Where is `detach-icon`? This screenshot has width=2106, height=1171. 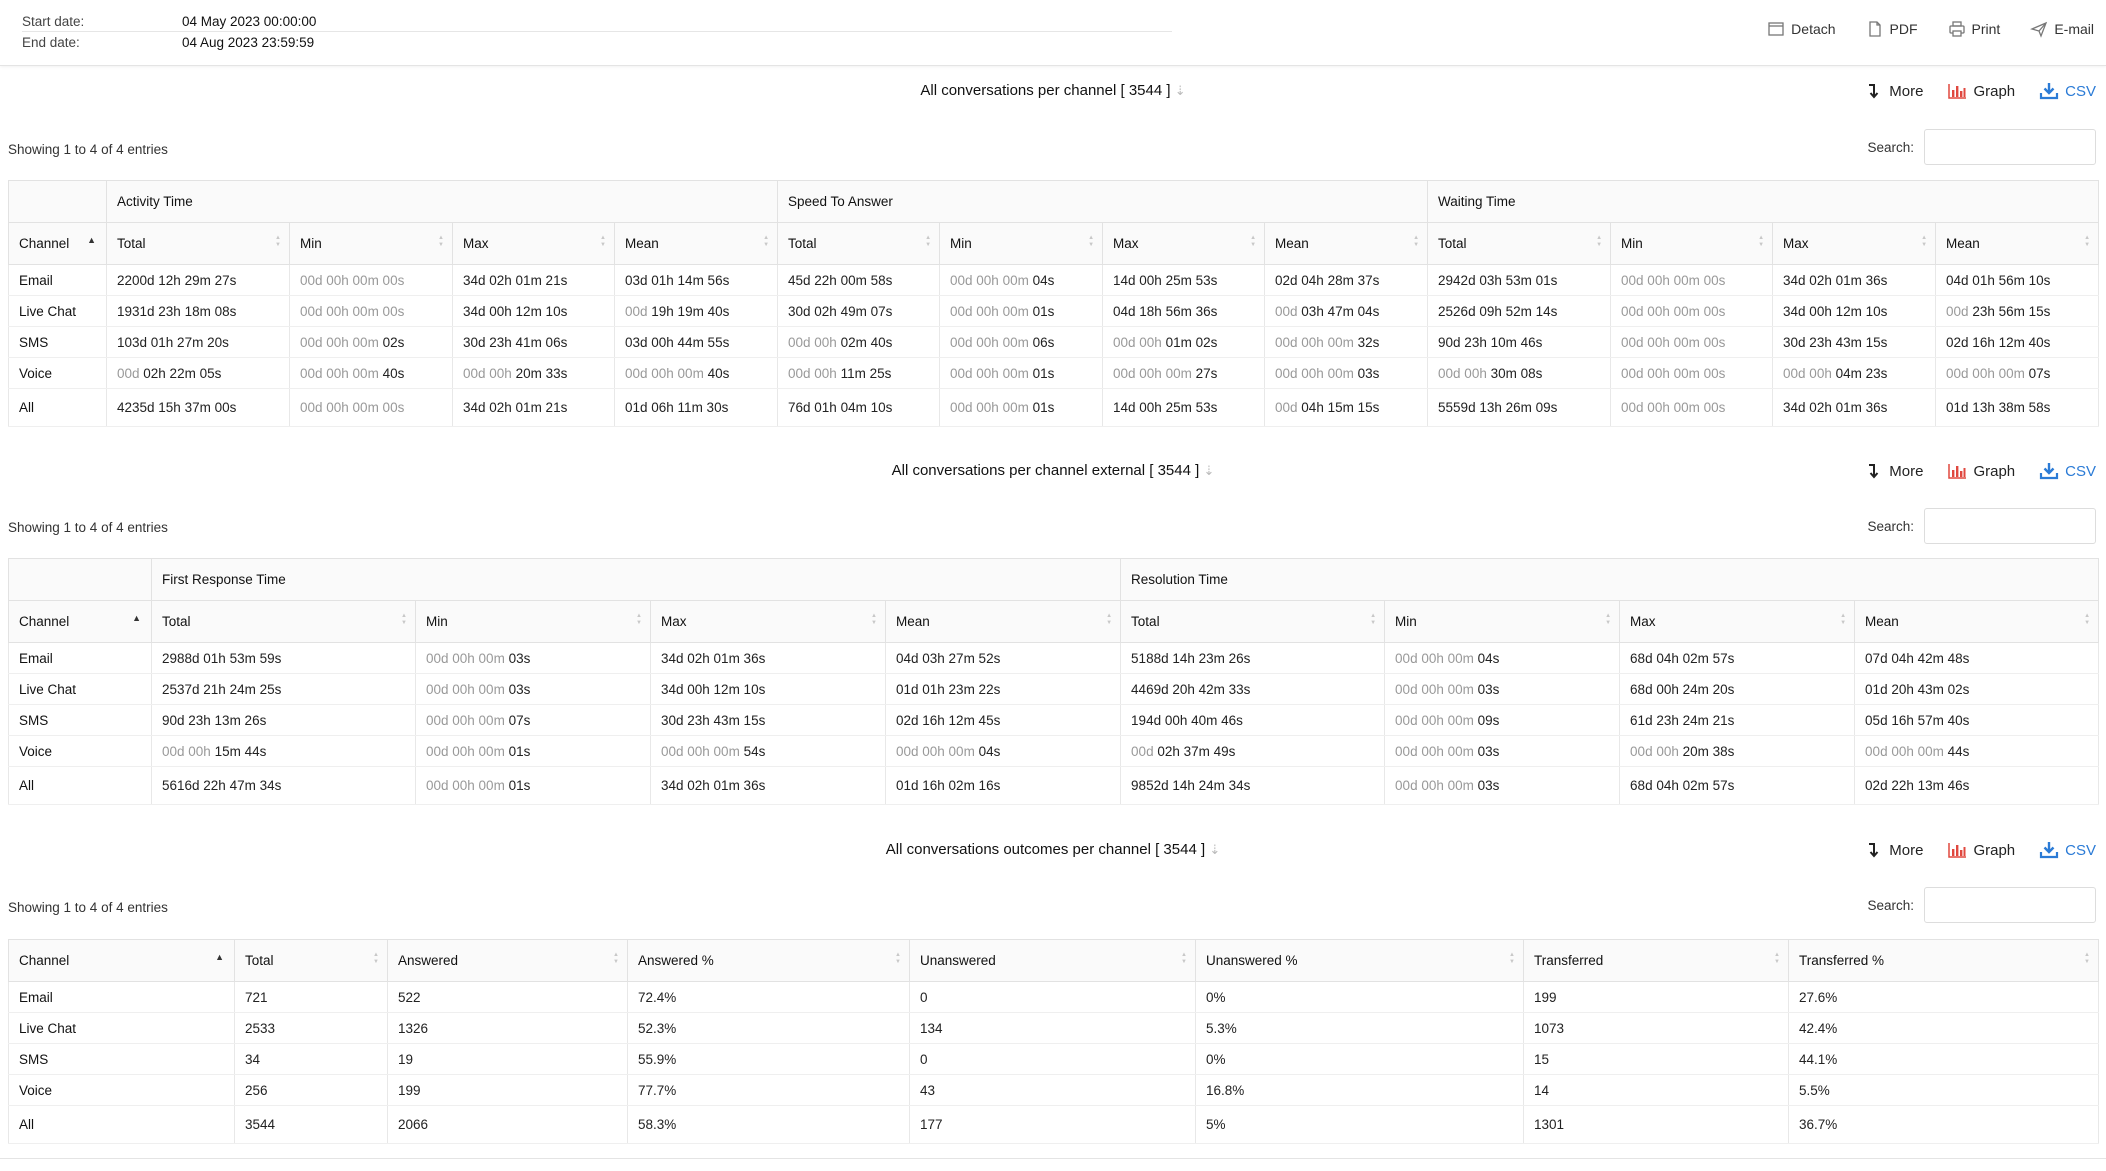
detach-icon is located at coordinates (1776, 29).